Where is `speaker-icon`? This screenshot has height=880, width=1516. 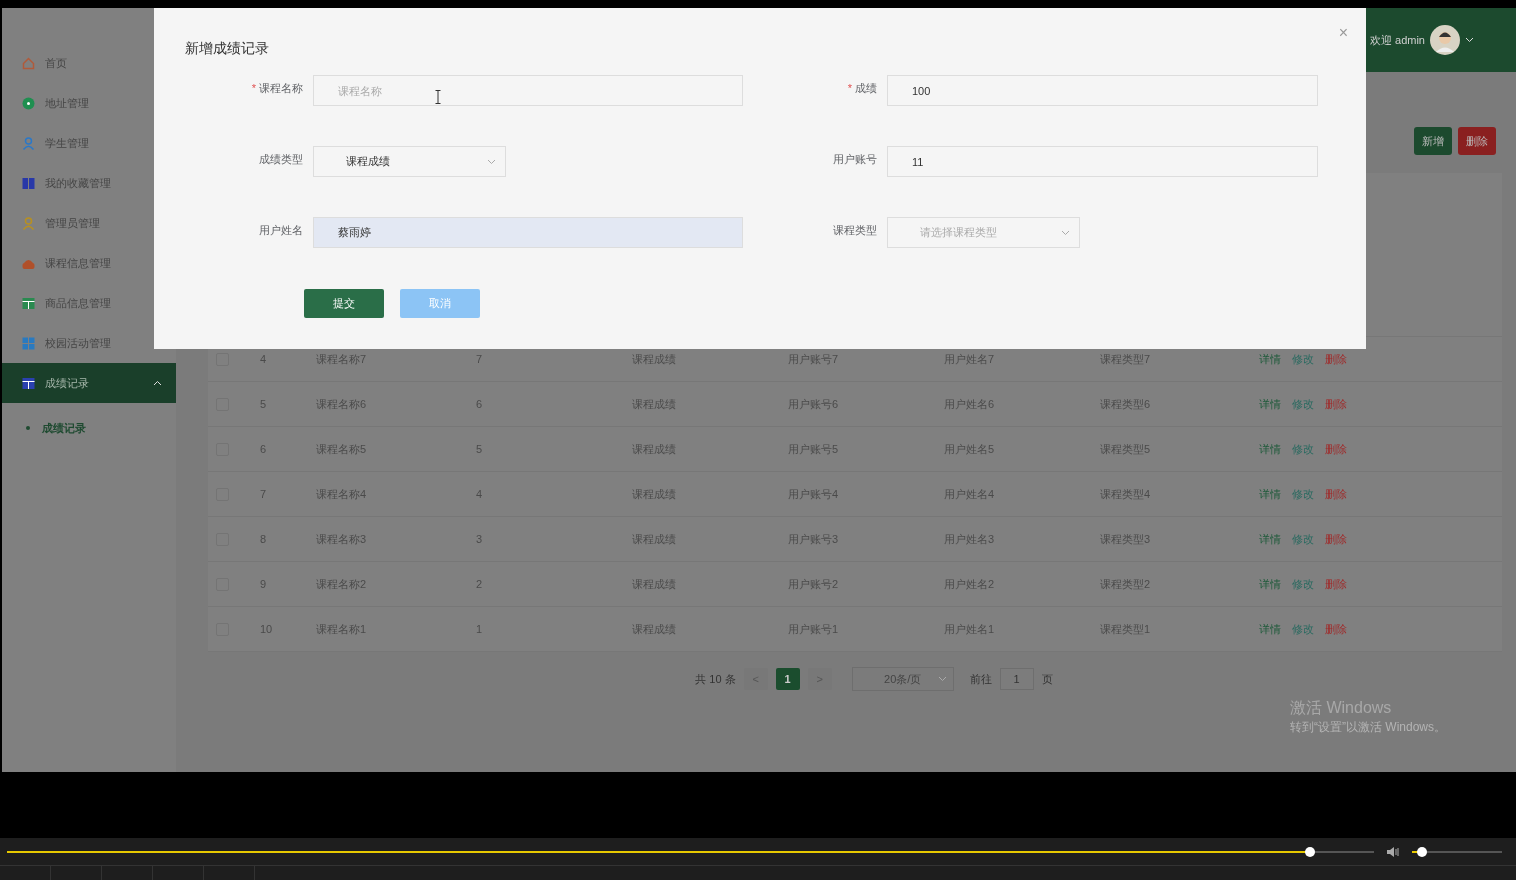
speaker-icon is located at coordinates (1393, 851).